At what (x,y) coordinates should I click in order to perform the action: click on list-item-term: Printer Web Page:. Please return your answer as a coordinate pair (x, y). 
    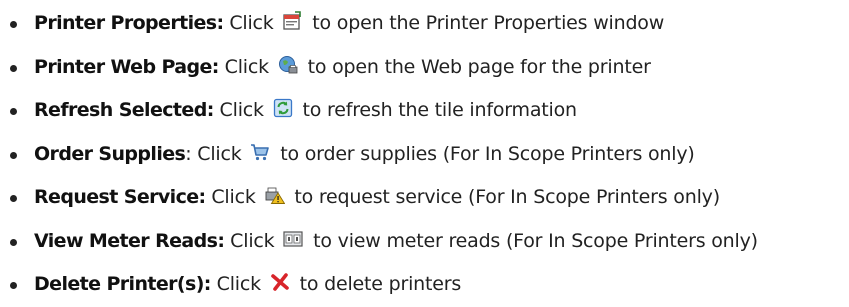
    Looking at the image, I should click on (126, 66).